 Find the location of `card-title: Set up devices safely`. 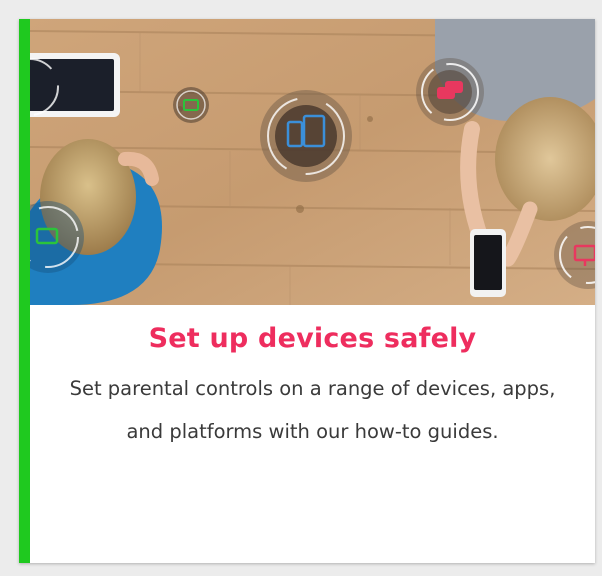

card-title: Set up devices safely is located at coordinates (312, 338).